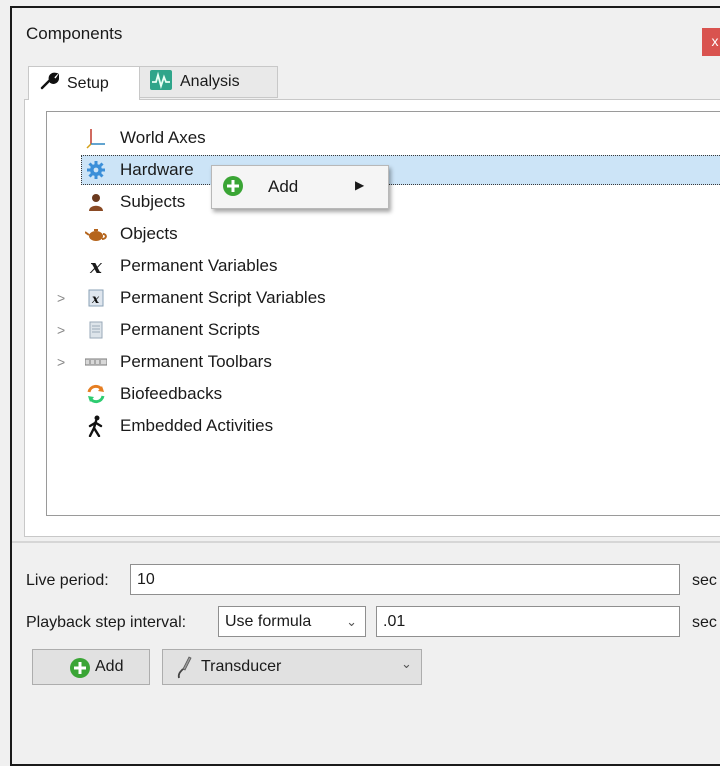 The image size is (720, 766). What do you see at coordinates (360, 185) in the screenshot?
I see `submenu-arrow-icon: ▶` at bounding box center [360, 185].